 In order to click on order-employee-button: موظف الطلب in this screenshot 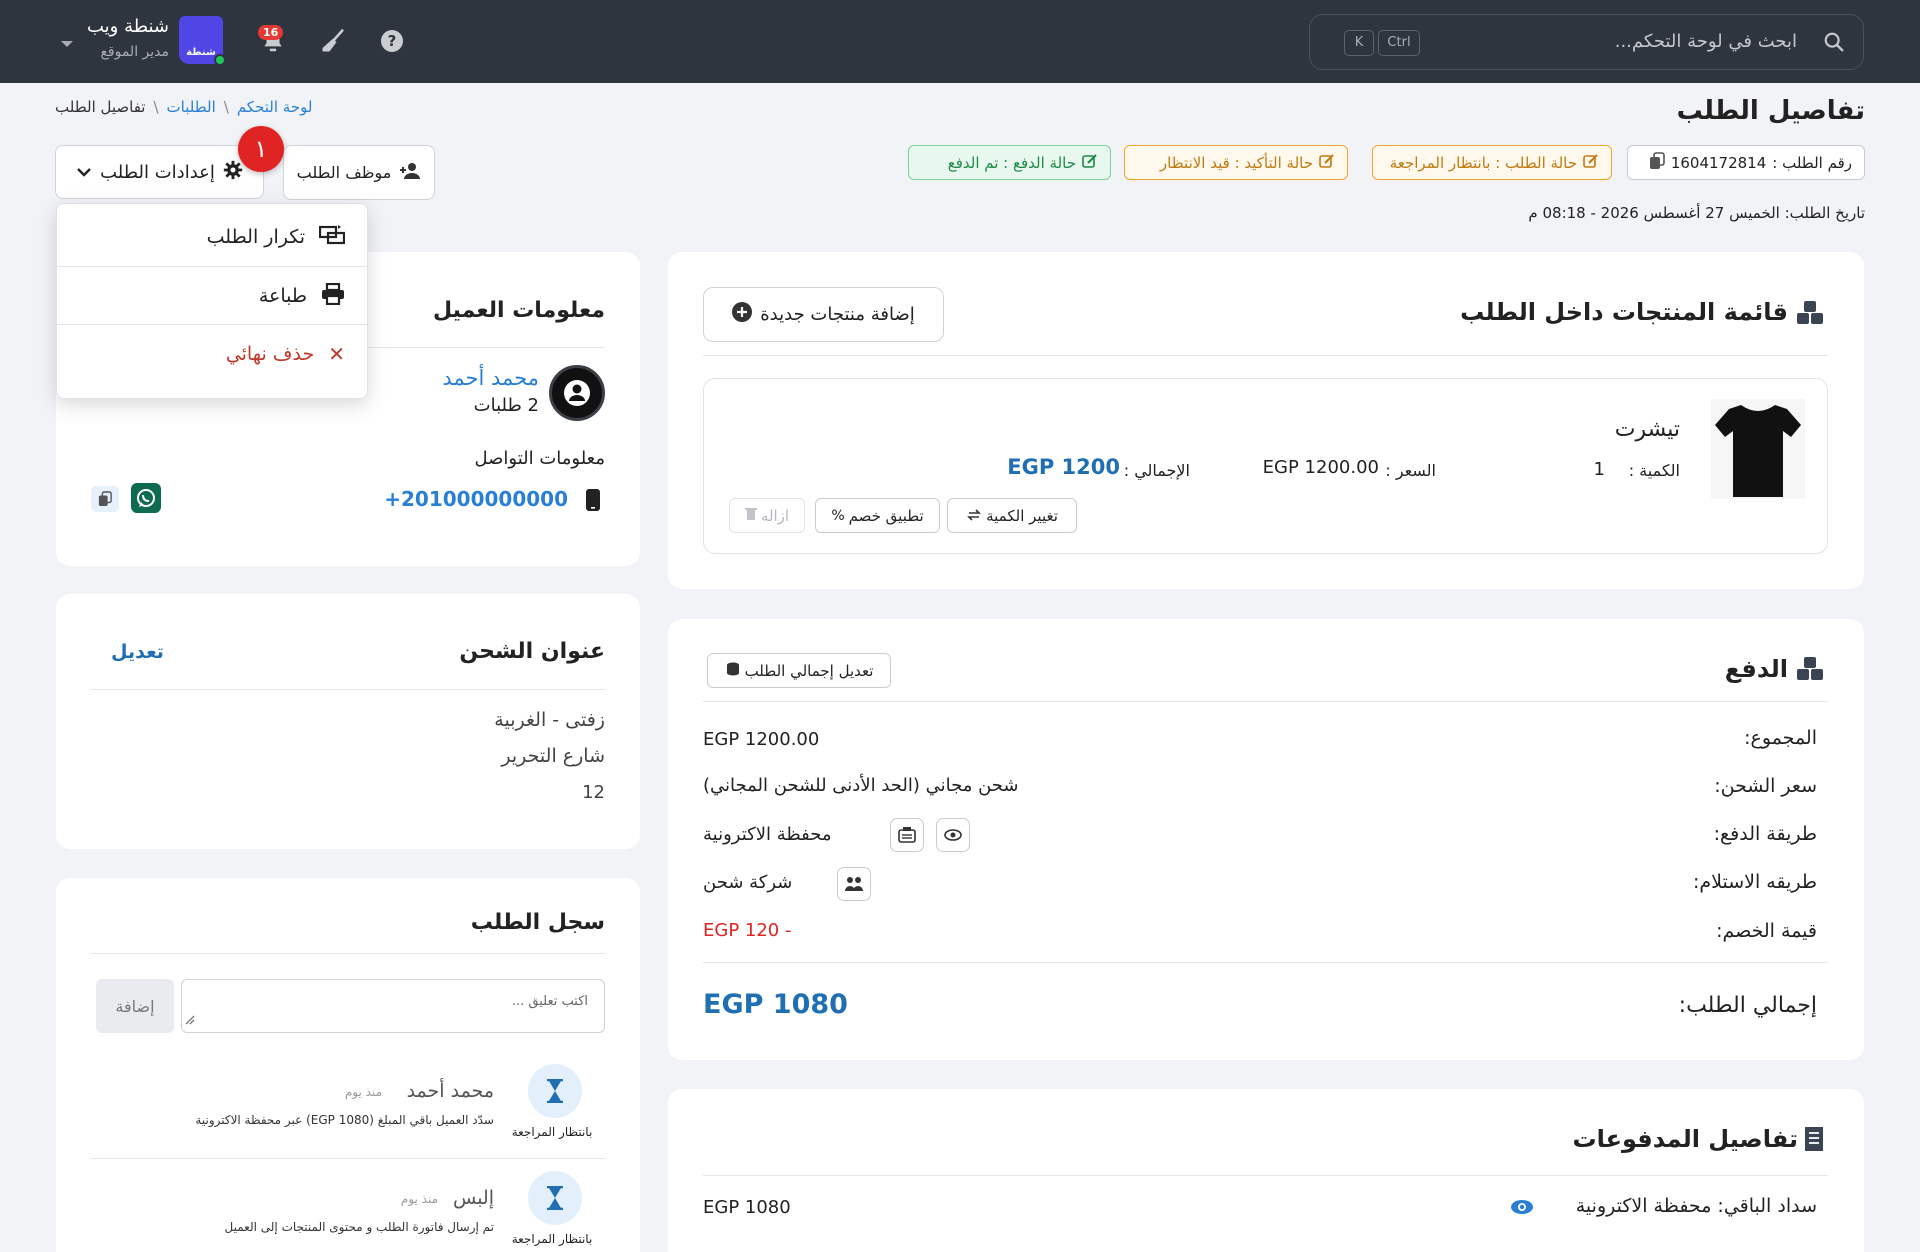, I will do `click(359, 172)`.